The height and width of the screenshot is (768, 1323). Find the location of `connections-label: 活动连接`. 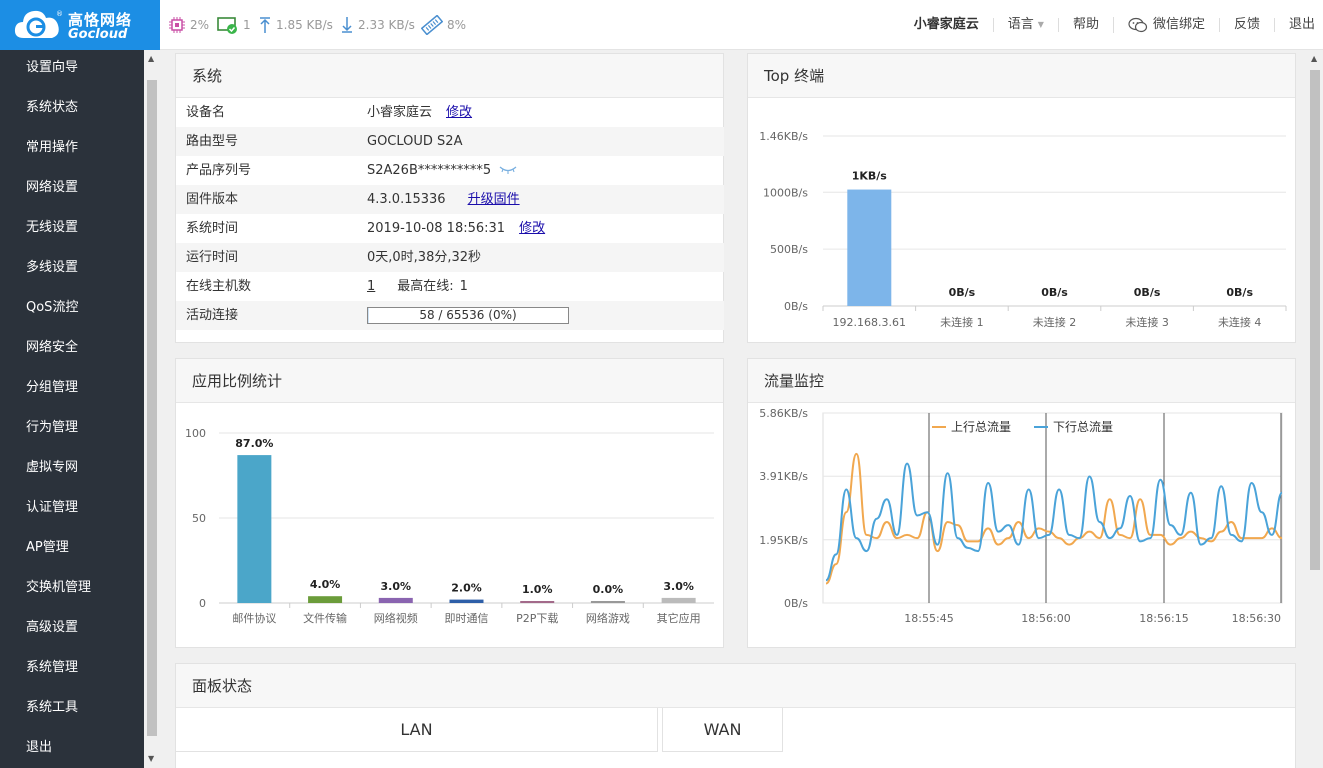

connections-label: 活动连接 is located at coordinates (212, 315).